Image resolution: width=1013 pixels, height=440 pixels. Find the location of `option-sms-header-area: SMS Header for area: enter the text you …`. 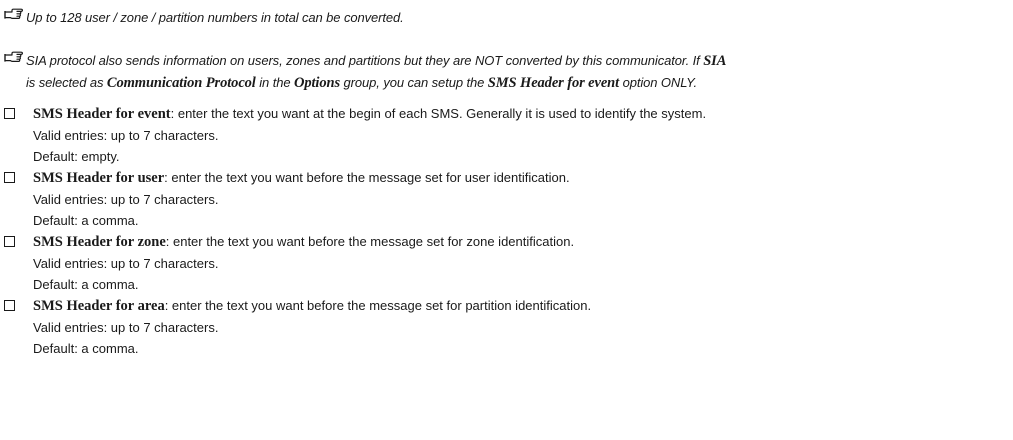

option-sms-header-area: SMS Header for area: enter the text you … is located at coordinates (506, 327).